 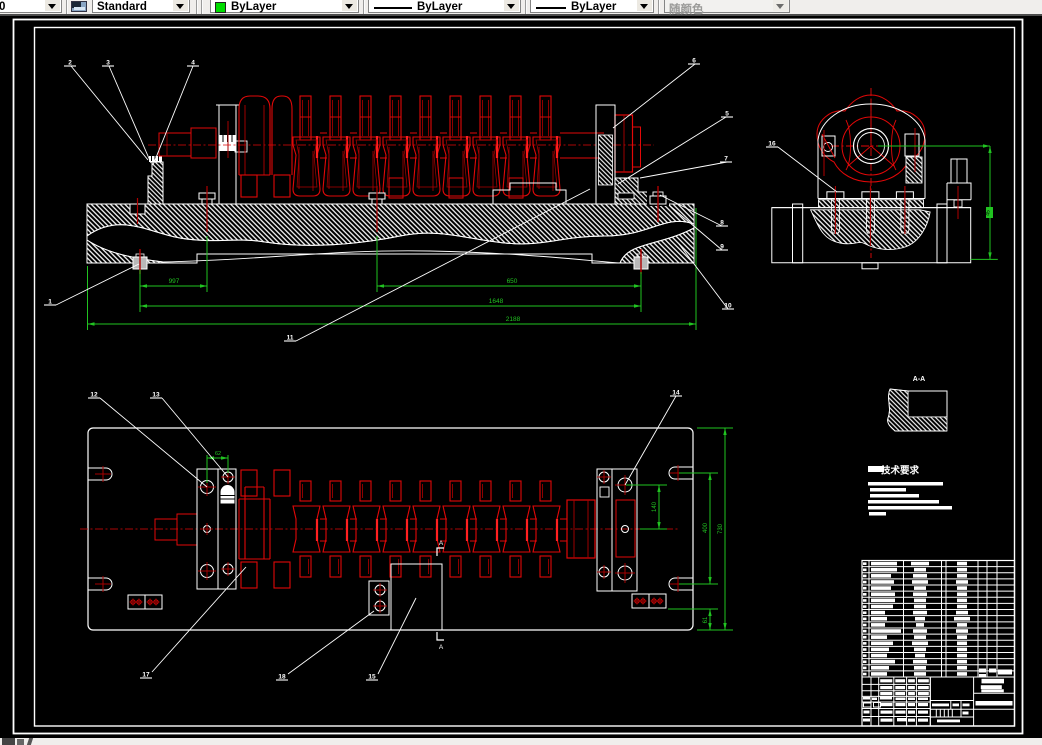 What do you see at coordinates (721, 528) in the screenshot?
I see `svg-text: 730` at bounding box center [721, 528].